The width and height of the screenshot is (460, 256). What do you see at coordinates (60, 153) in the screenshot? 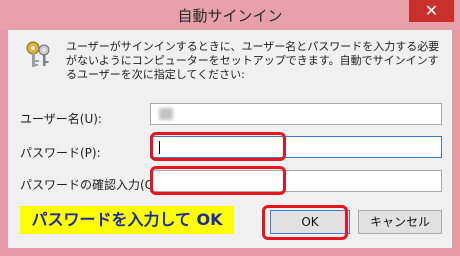
I see `password-label: パスワード(P):` at bounding box center [60, 153].